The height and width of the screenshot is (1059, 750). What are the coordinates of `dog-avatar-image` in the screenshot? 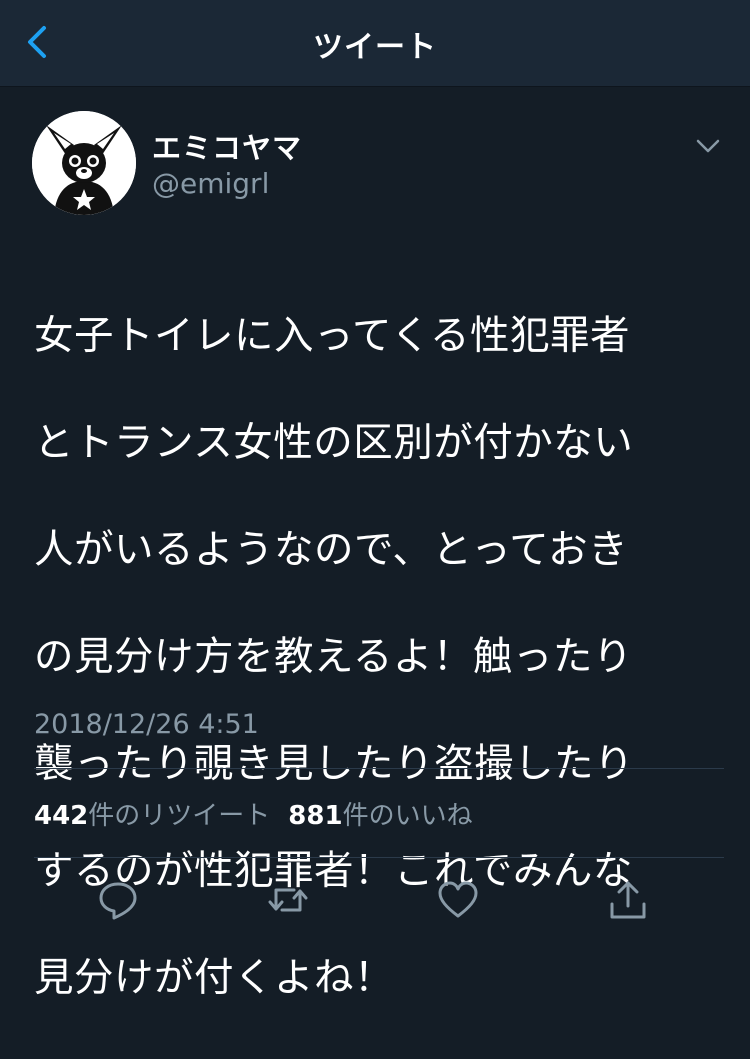 It's located at (84, 163).